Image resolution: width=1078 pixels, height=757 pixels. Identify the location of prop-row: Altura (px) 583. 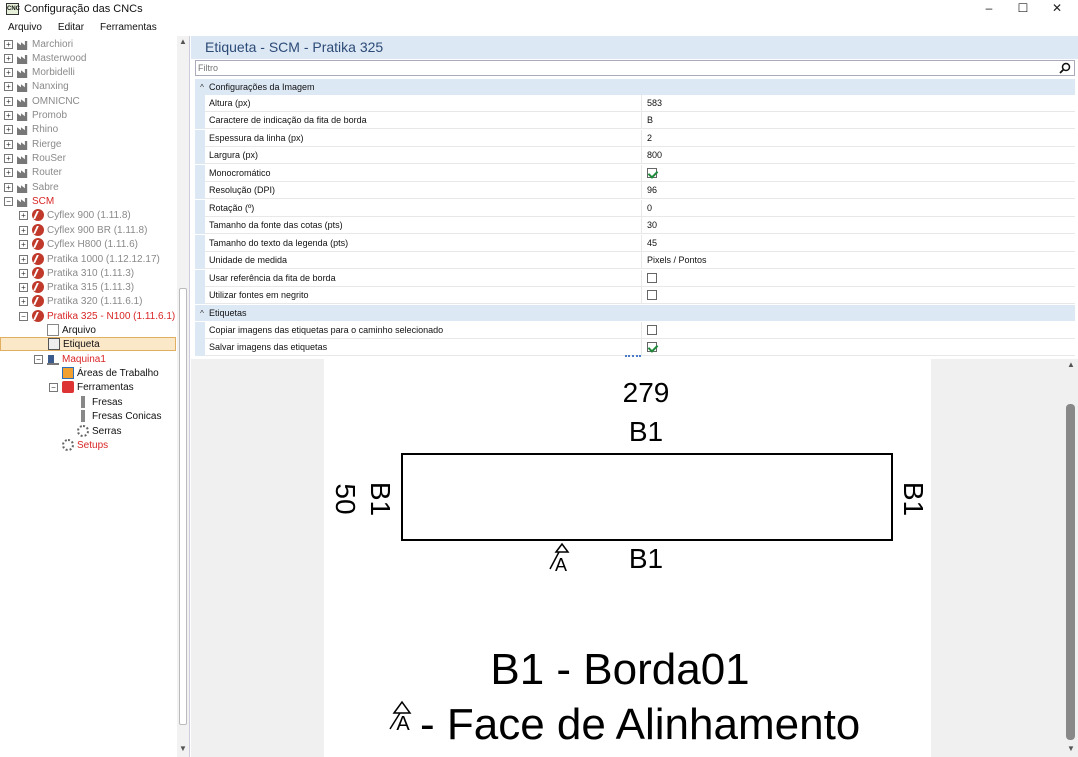
(635, 103).